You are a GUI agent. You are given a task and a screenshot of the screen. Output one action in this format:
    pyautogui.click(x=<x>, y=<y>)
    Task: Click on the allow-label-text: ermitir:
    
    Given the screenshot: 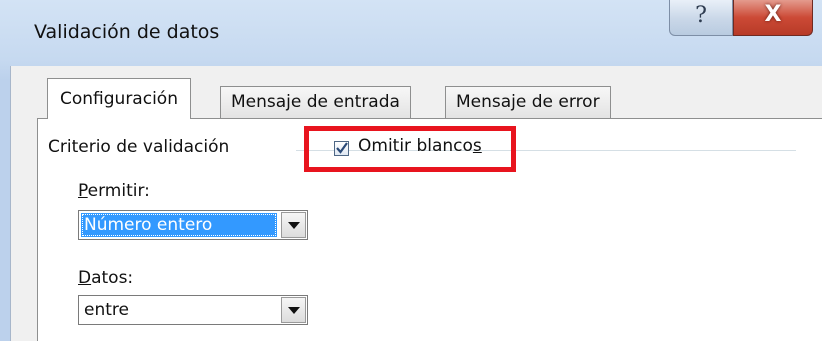 What is the action you would take?
    pyautogui.click(x=118, y=191)
    